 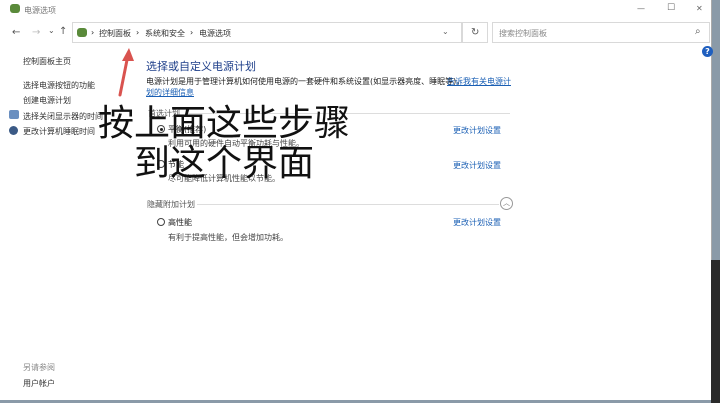 I want to click on help-button: ?, so click(x=707, y=51).